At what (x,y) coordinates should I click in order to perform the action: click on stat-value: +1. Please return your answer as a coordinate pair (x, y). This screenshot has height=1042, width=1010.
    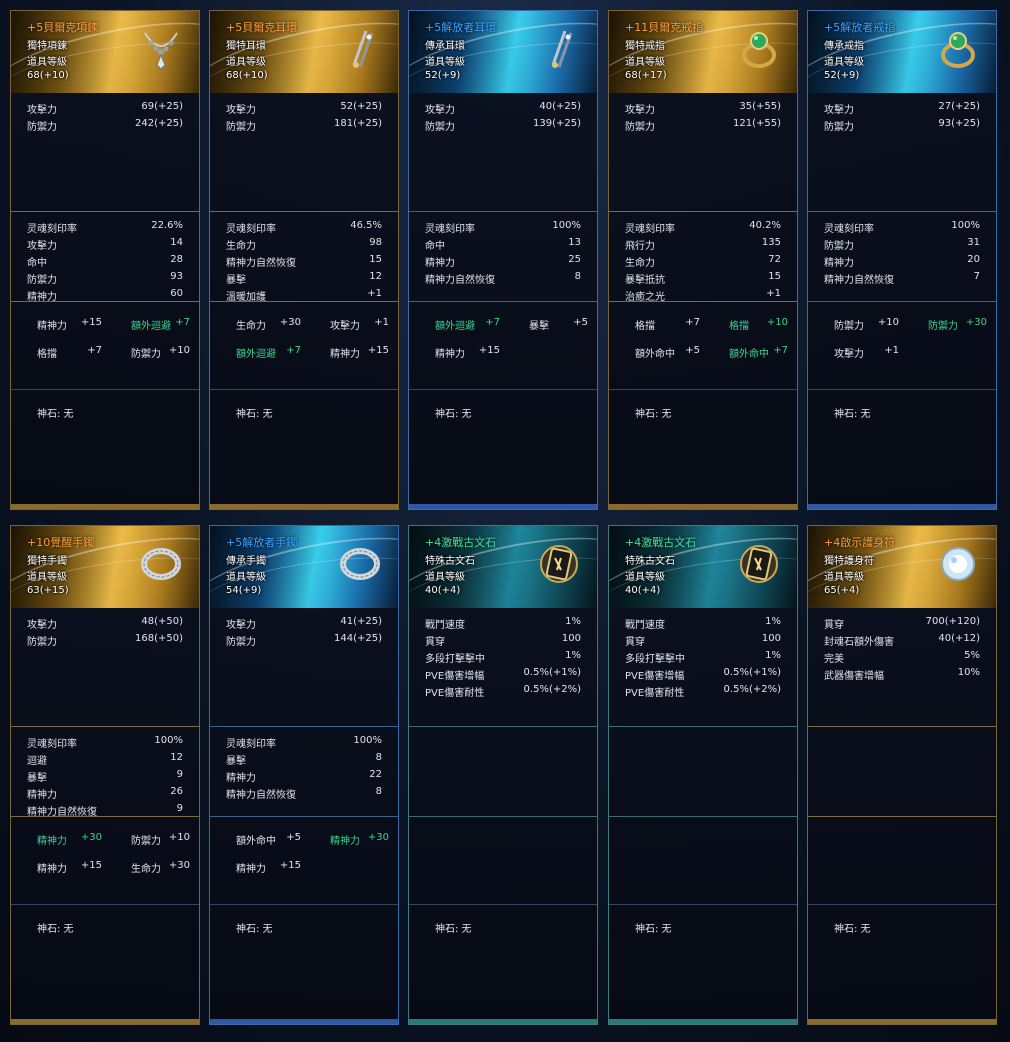
    Looking at the image, I should click on (374, 293).